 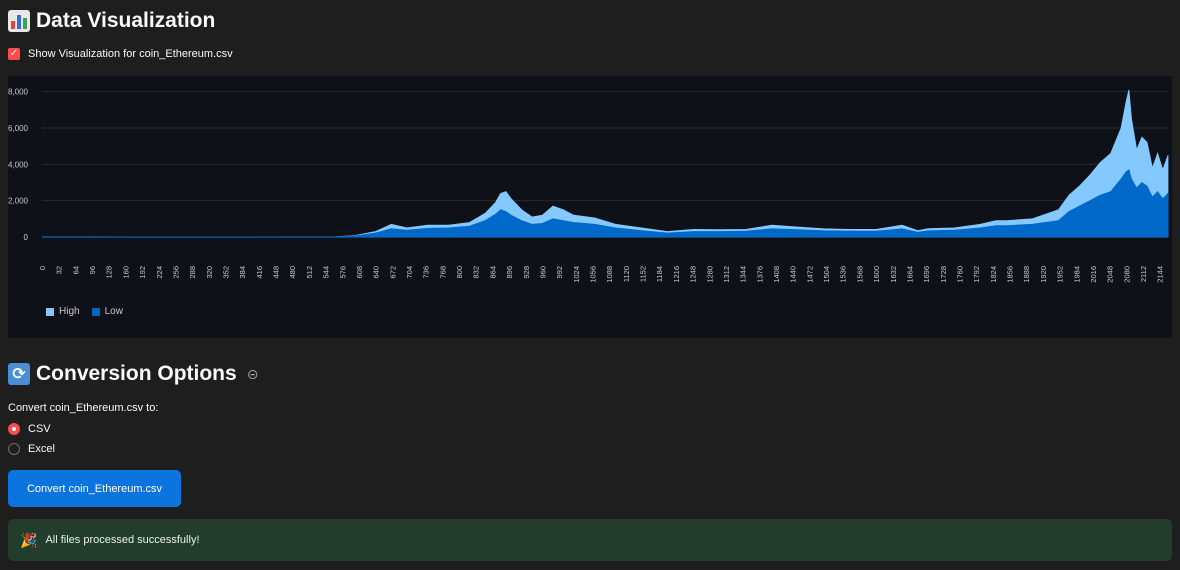 What do you see at coordinates (559, 272) in the screenshot?
I see `x-tick-label: 992` at bounding box center [559, 272].